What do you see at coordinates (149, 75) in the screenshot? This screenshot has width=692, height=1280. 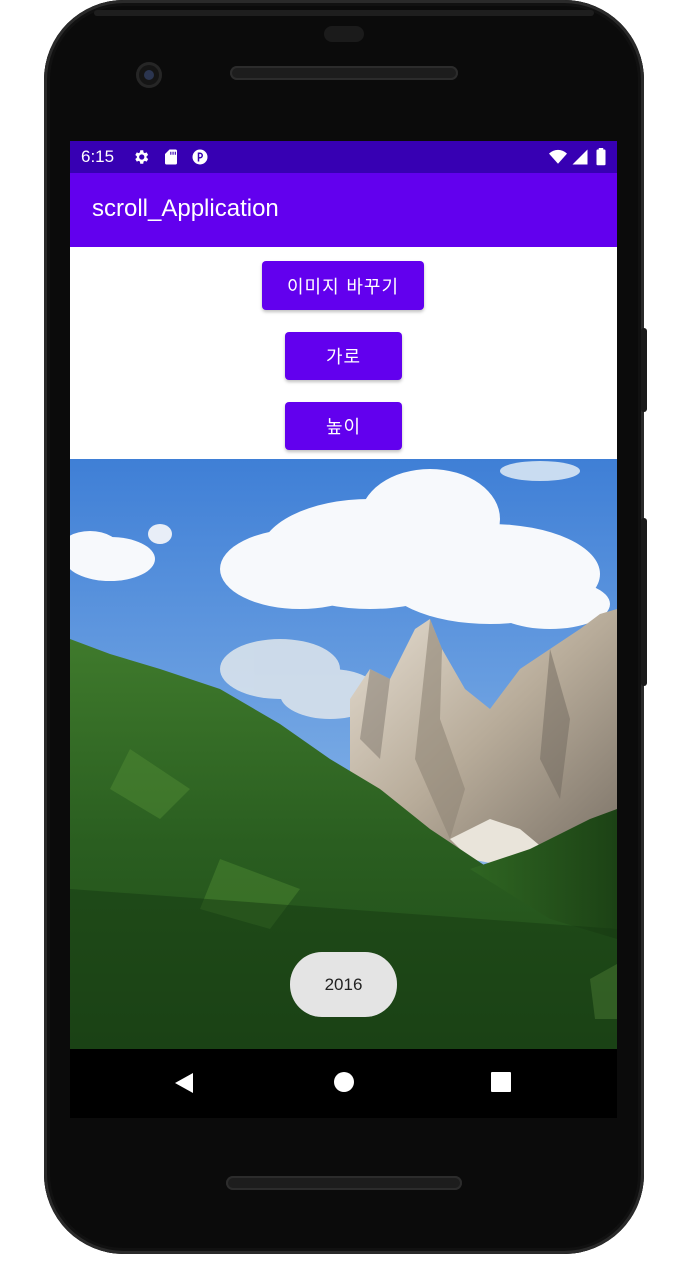 I see `front-camera` at bounding box center [149, 75].